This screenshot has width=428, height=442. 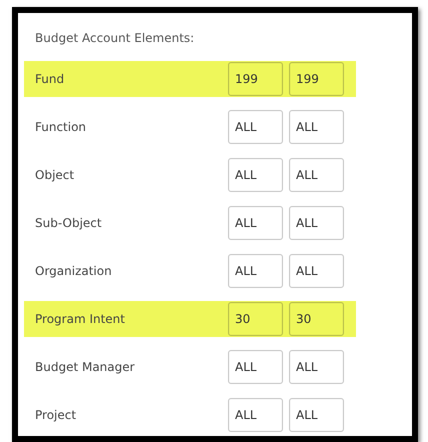 I want to click on to-field: 30, so click(x=316, y=319).